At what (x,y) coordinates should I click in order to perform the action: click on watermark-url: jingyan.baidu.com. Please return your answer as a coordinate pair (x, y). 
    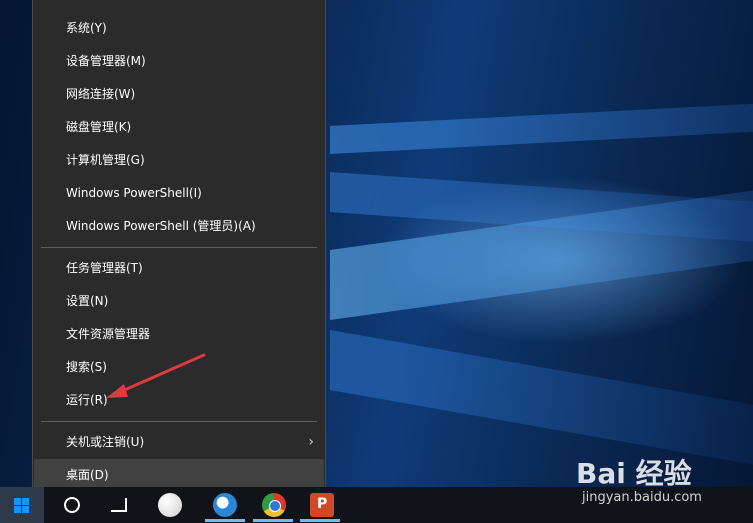
    Looking at the image, I should click on (642, 497).